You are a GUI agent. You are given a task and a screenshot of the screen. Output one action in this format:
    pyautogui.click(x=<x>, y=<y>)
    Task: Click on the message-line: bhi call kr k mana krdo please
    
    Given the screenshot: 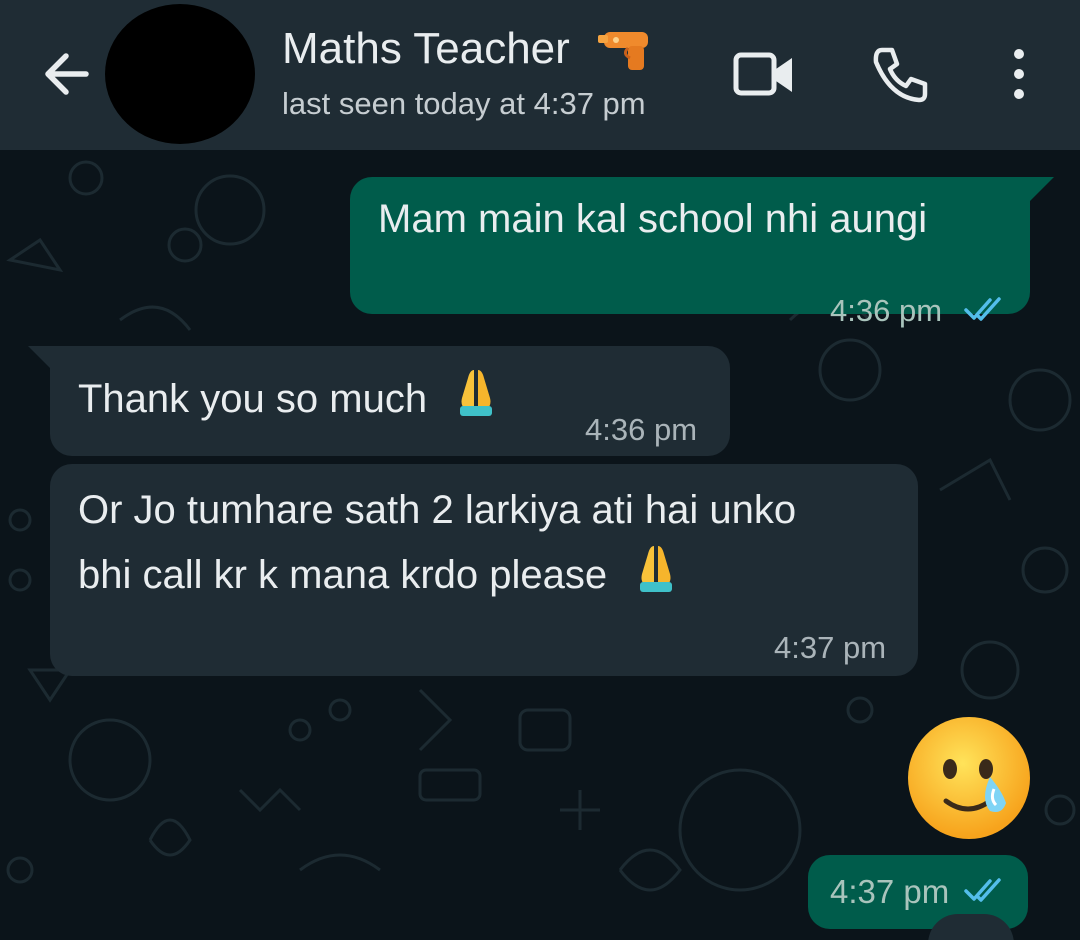 What is the action you would take?
    pyautogui.click(x=379, y=574)
    